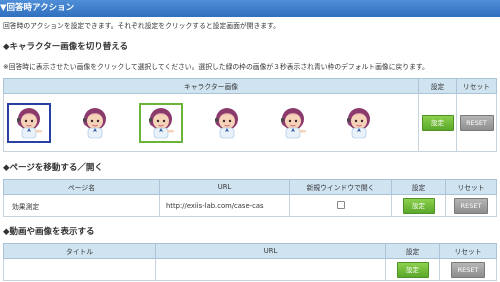 Image resolution: width=500 pixels, height=282 pixels. I want to click on character-5-thumbnail, so click(293, 123).